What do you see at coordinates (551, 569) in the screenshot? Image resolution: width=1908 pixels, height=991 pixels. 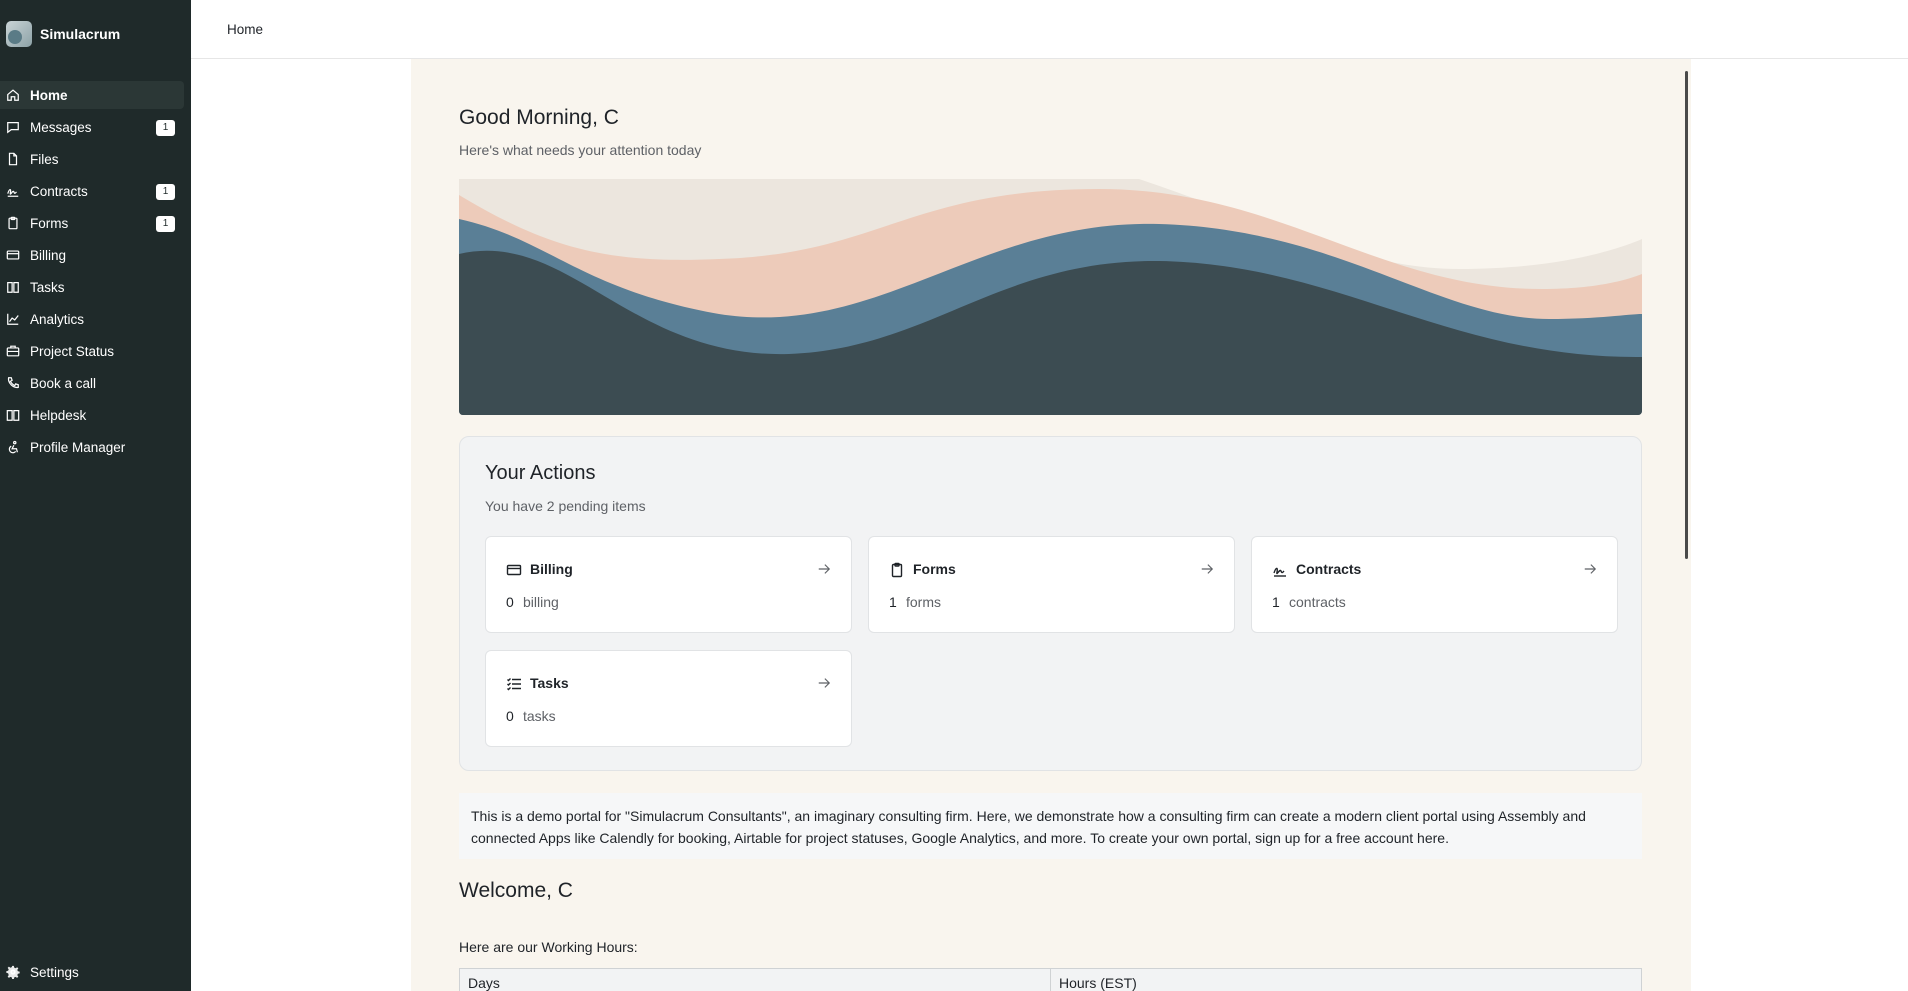 I see `card-title: Billing` at bounding box center [551, 569].